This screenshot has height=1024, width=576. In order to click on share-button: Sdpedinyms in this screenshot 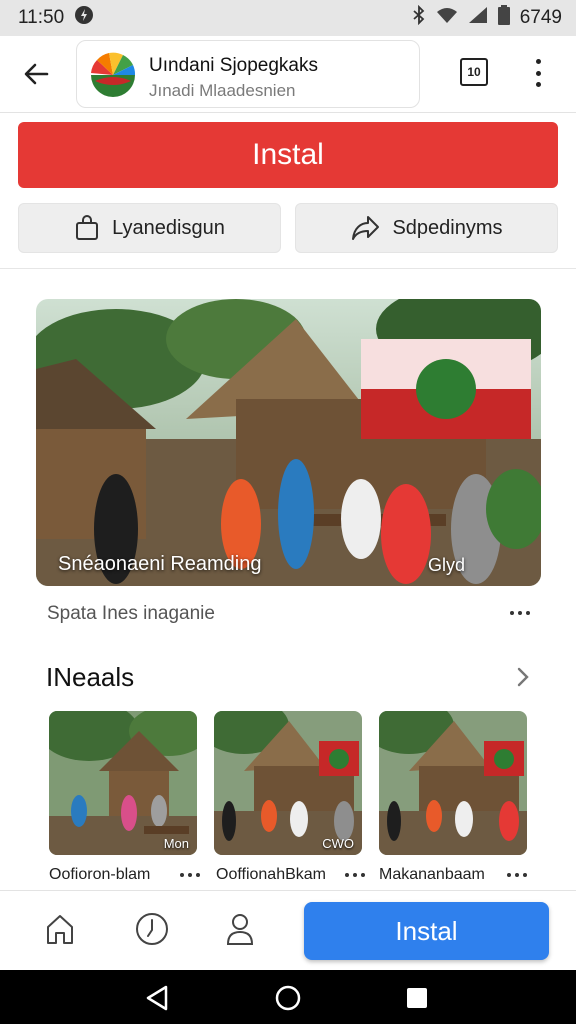, I will do `click(426, 228)`.